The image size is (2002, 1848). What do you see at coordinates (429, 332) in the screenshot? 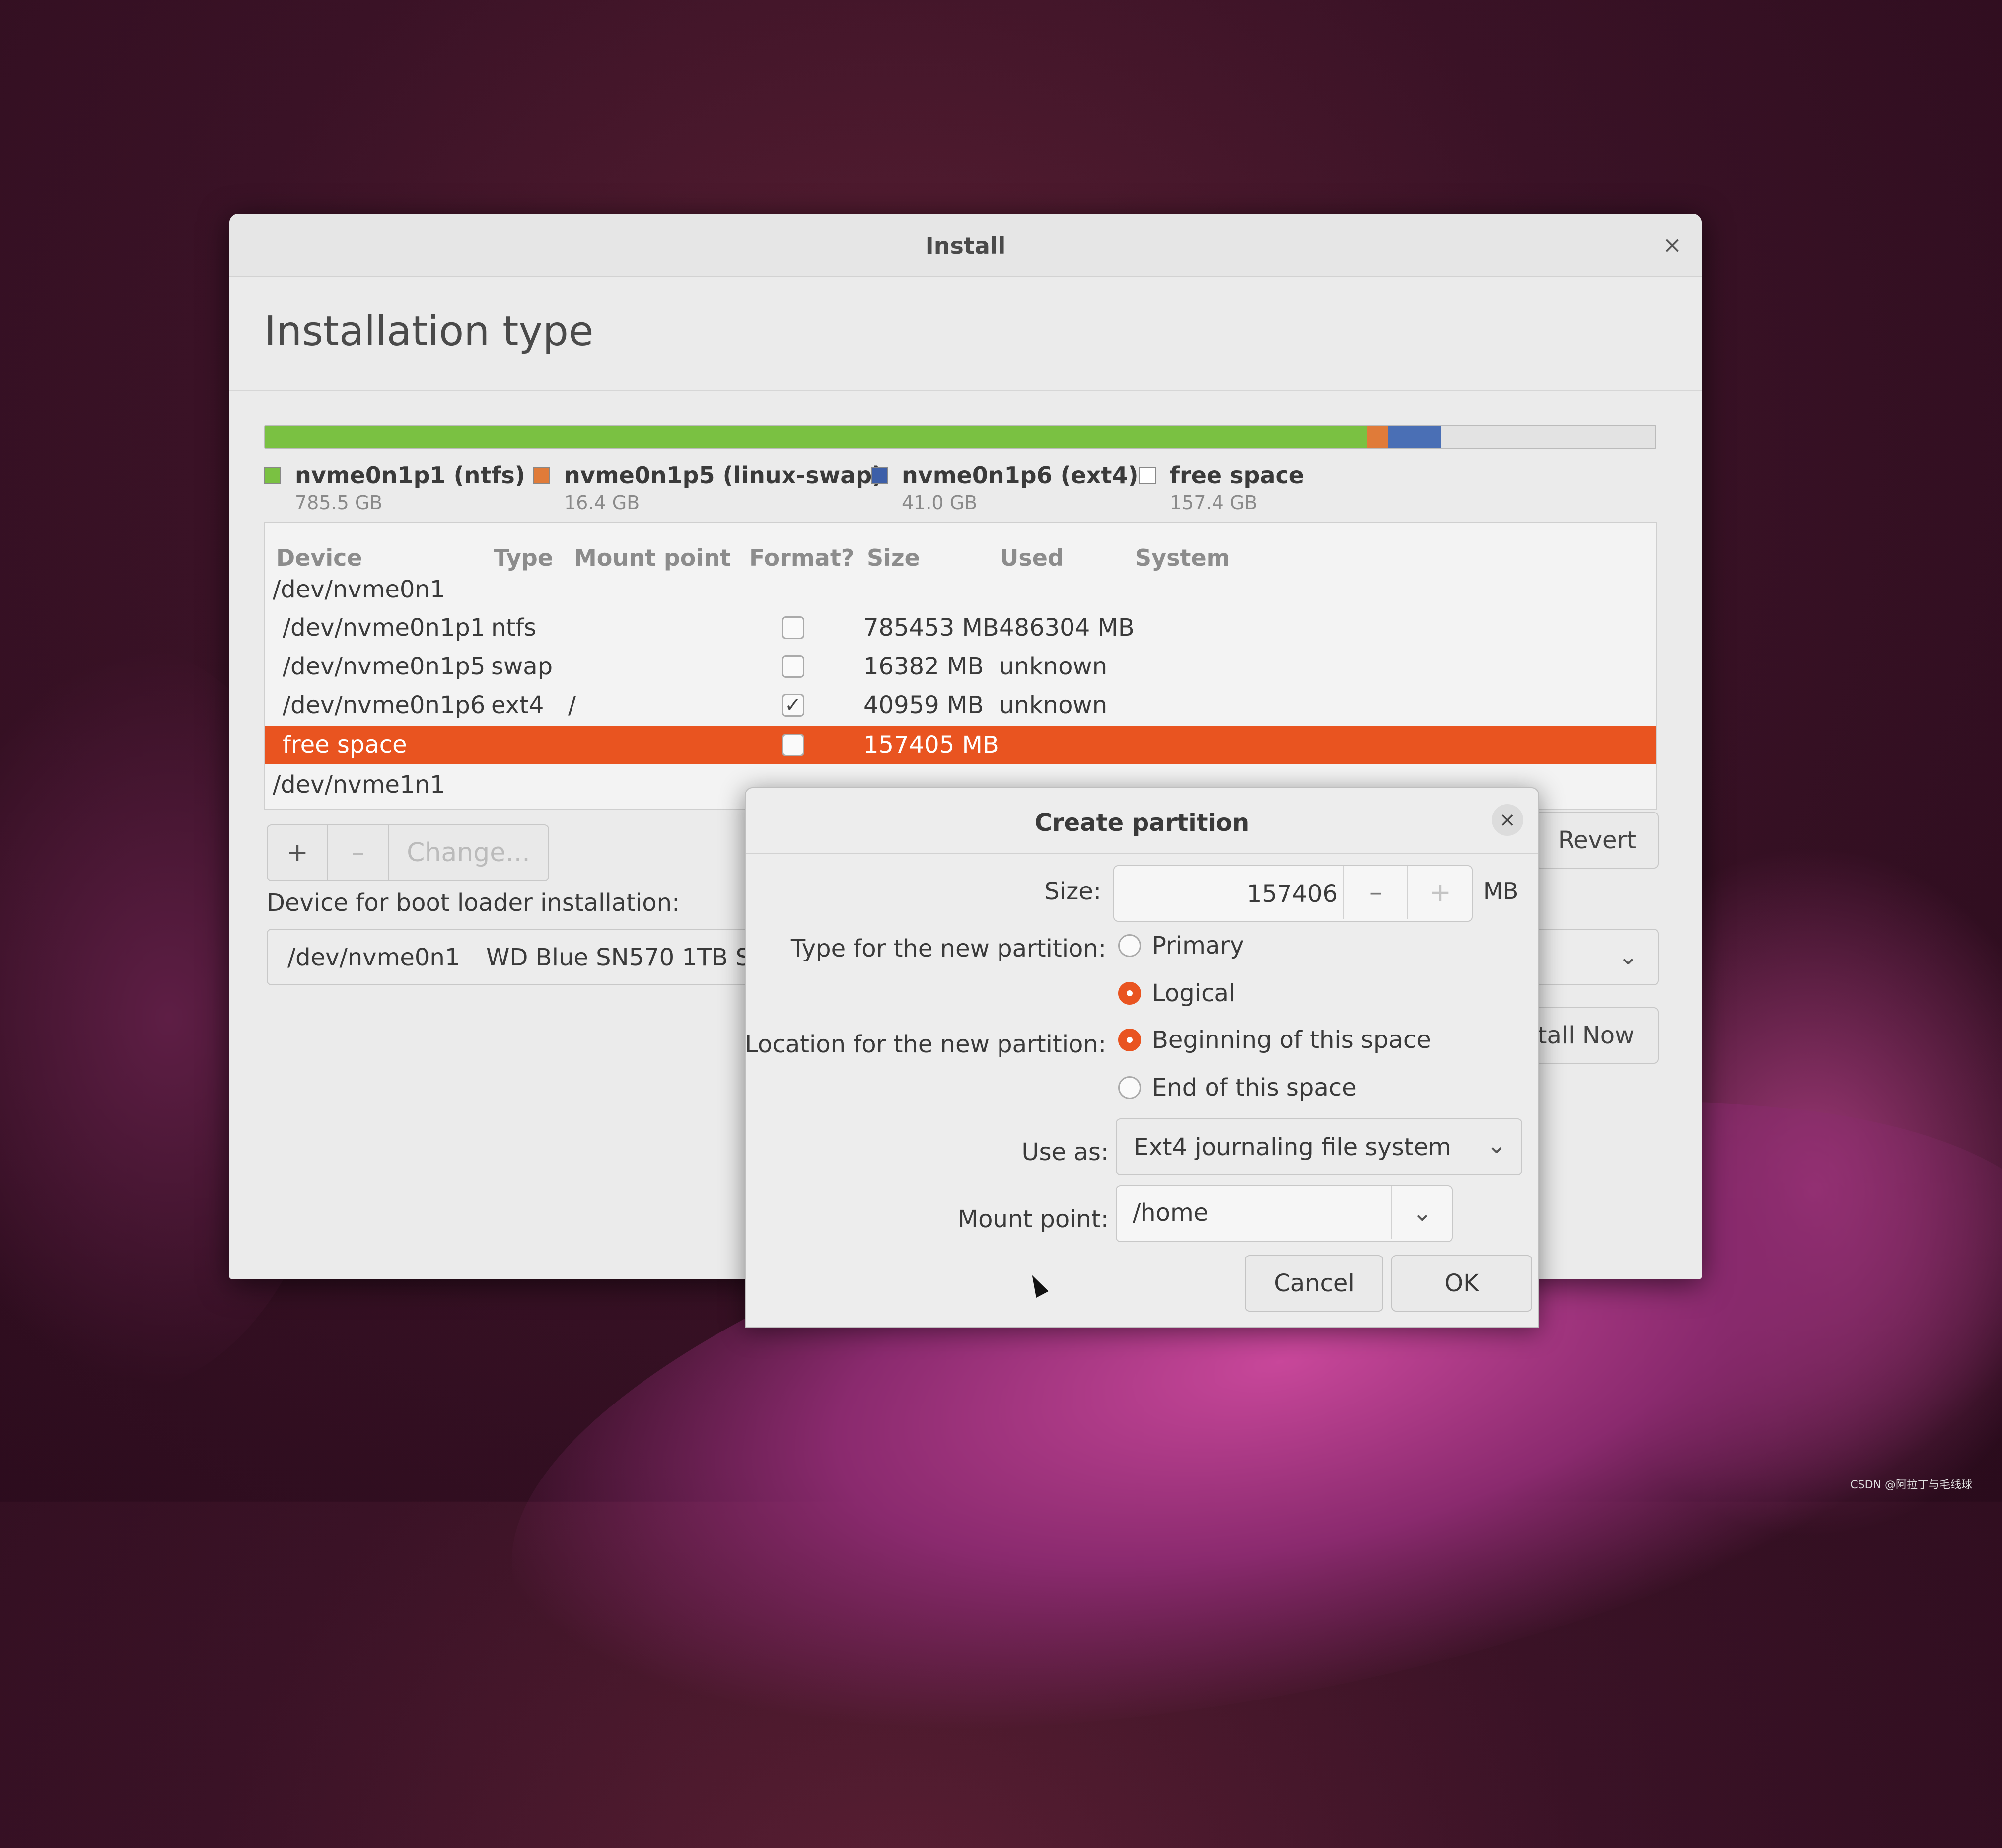
I see `page-title: Installation type` at bounding box center [429, 332].